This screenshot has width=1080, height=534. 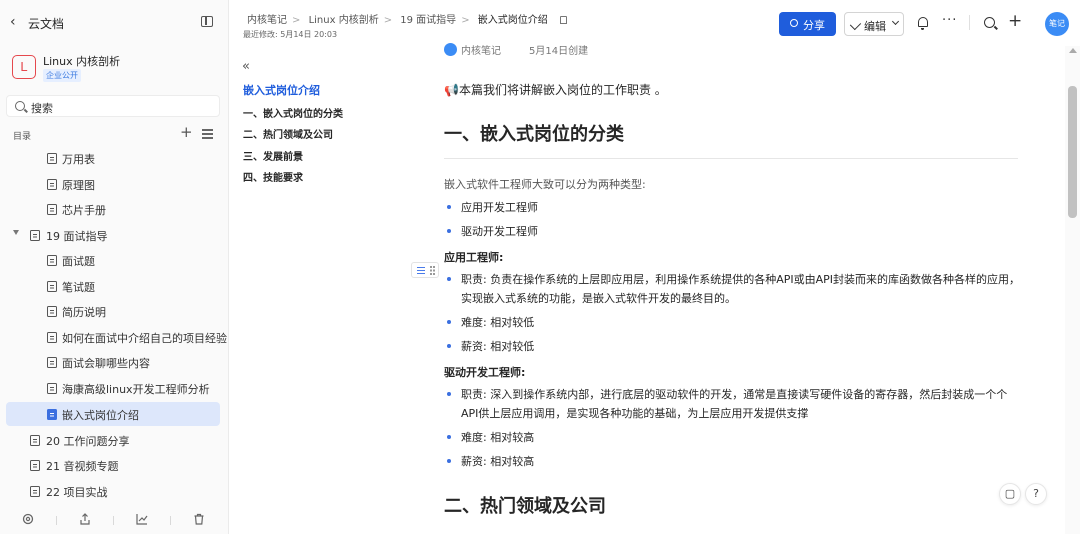 I want to click on tree-item-label: 如何在面试中介绍自己的项目经验, so click(x=144, y=338).